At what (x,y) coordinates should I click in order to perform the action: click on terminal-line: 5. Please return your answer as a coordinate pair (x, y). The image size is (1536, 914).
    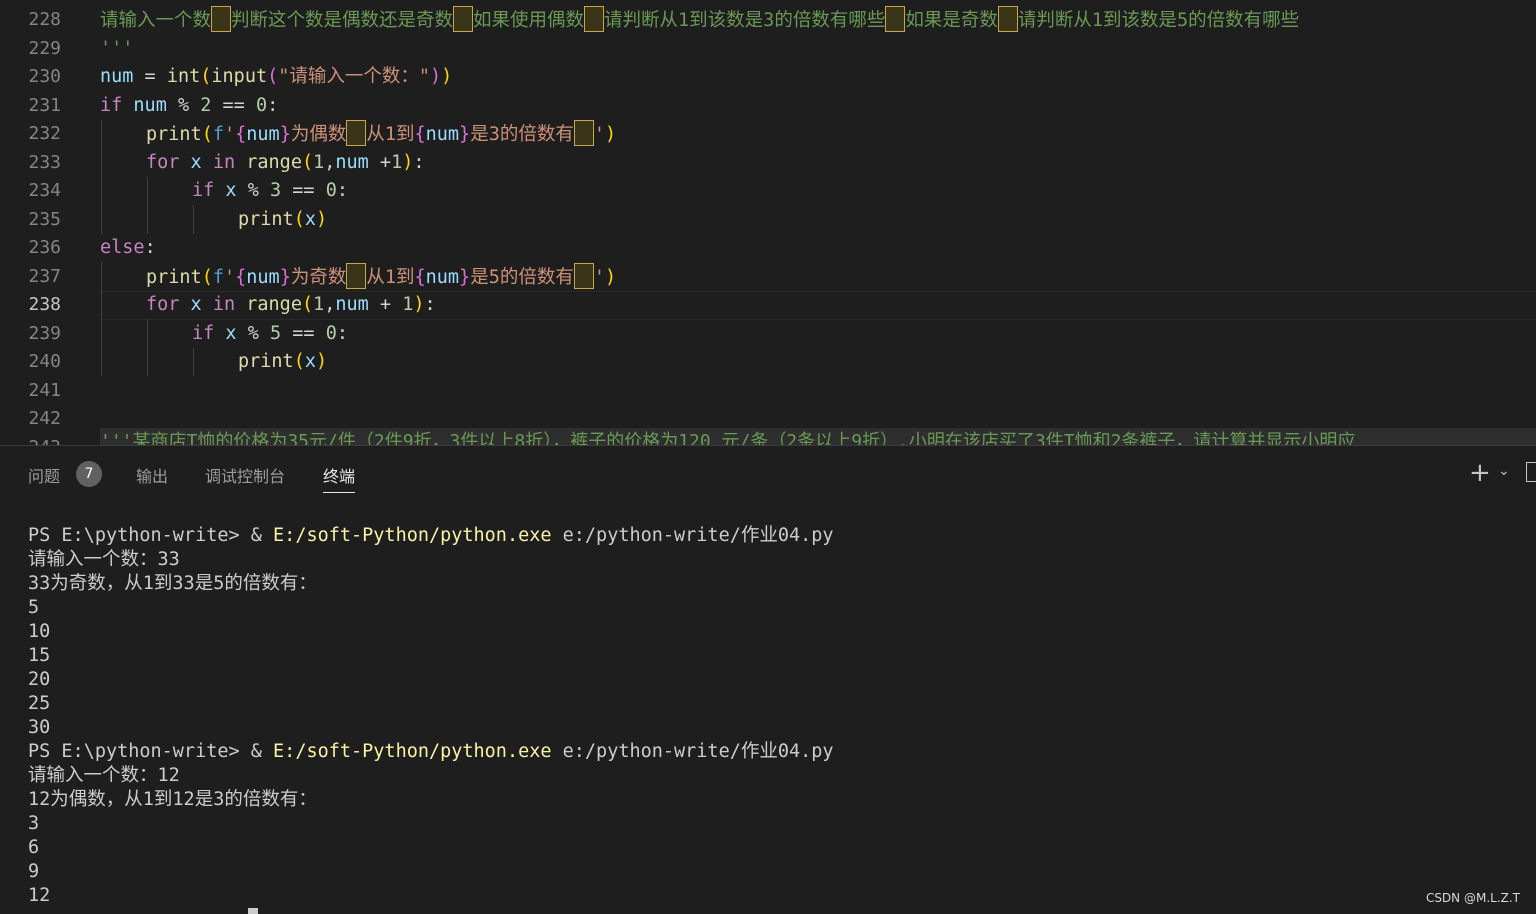
    Looking at the image, I should click on (34, 607).